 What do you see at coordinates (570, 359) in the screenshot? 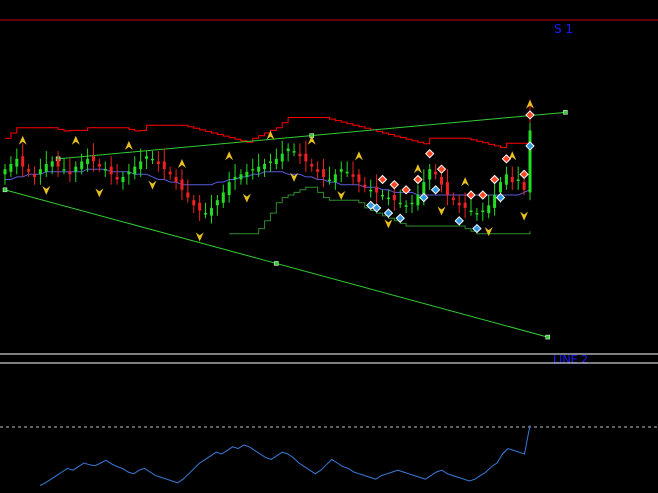
I see `trendline-label: LINE 2` at bounding box center [570, 359].